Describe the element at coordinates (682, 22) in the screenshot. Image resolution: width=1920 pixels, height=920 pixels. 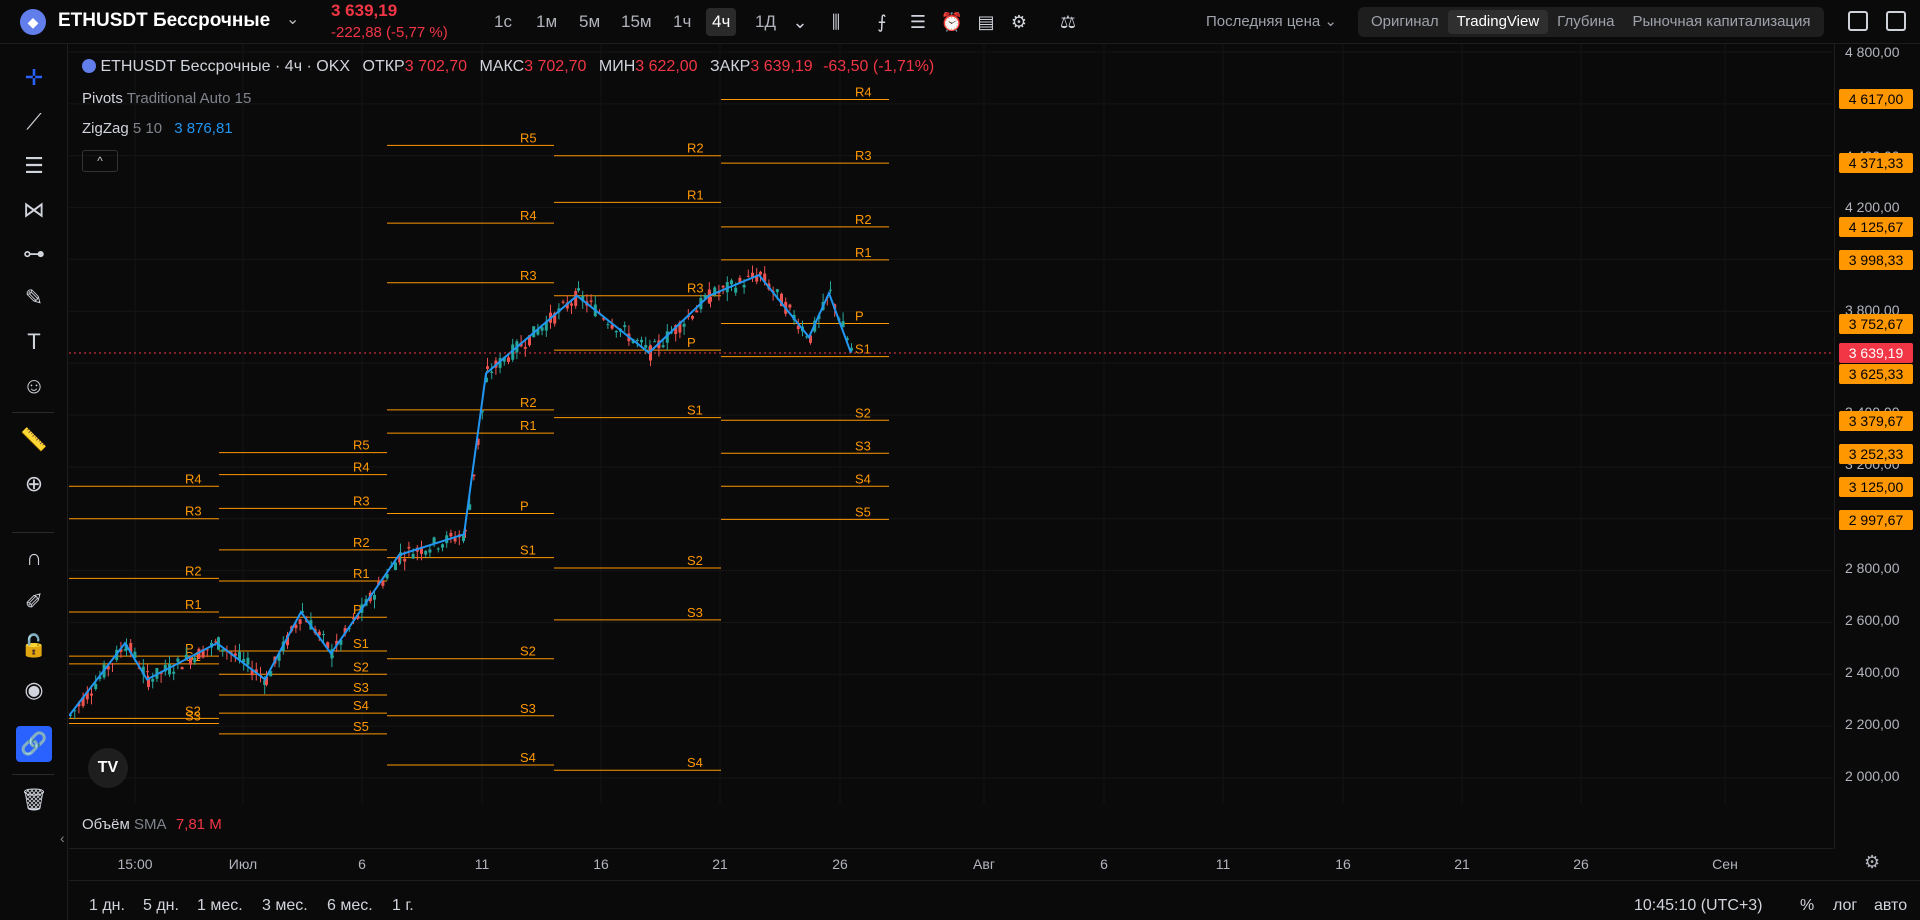
I see `timeframe-1h: 1ч` at that location.